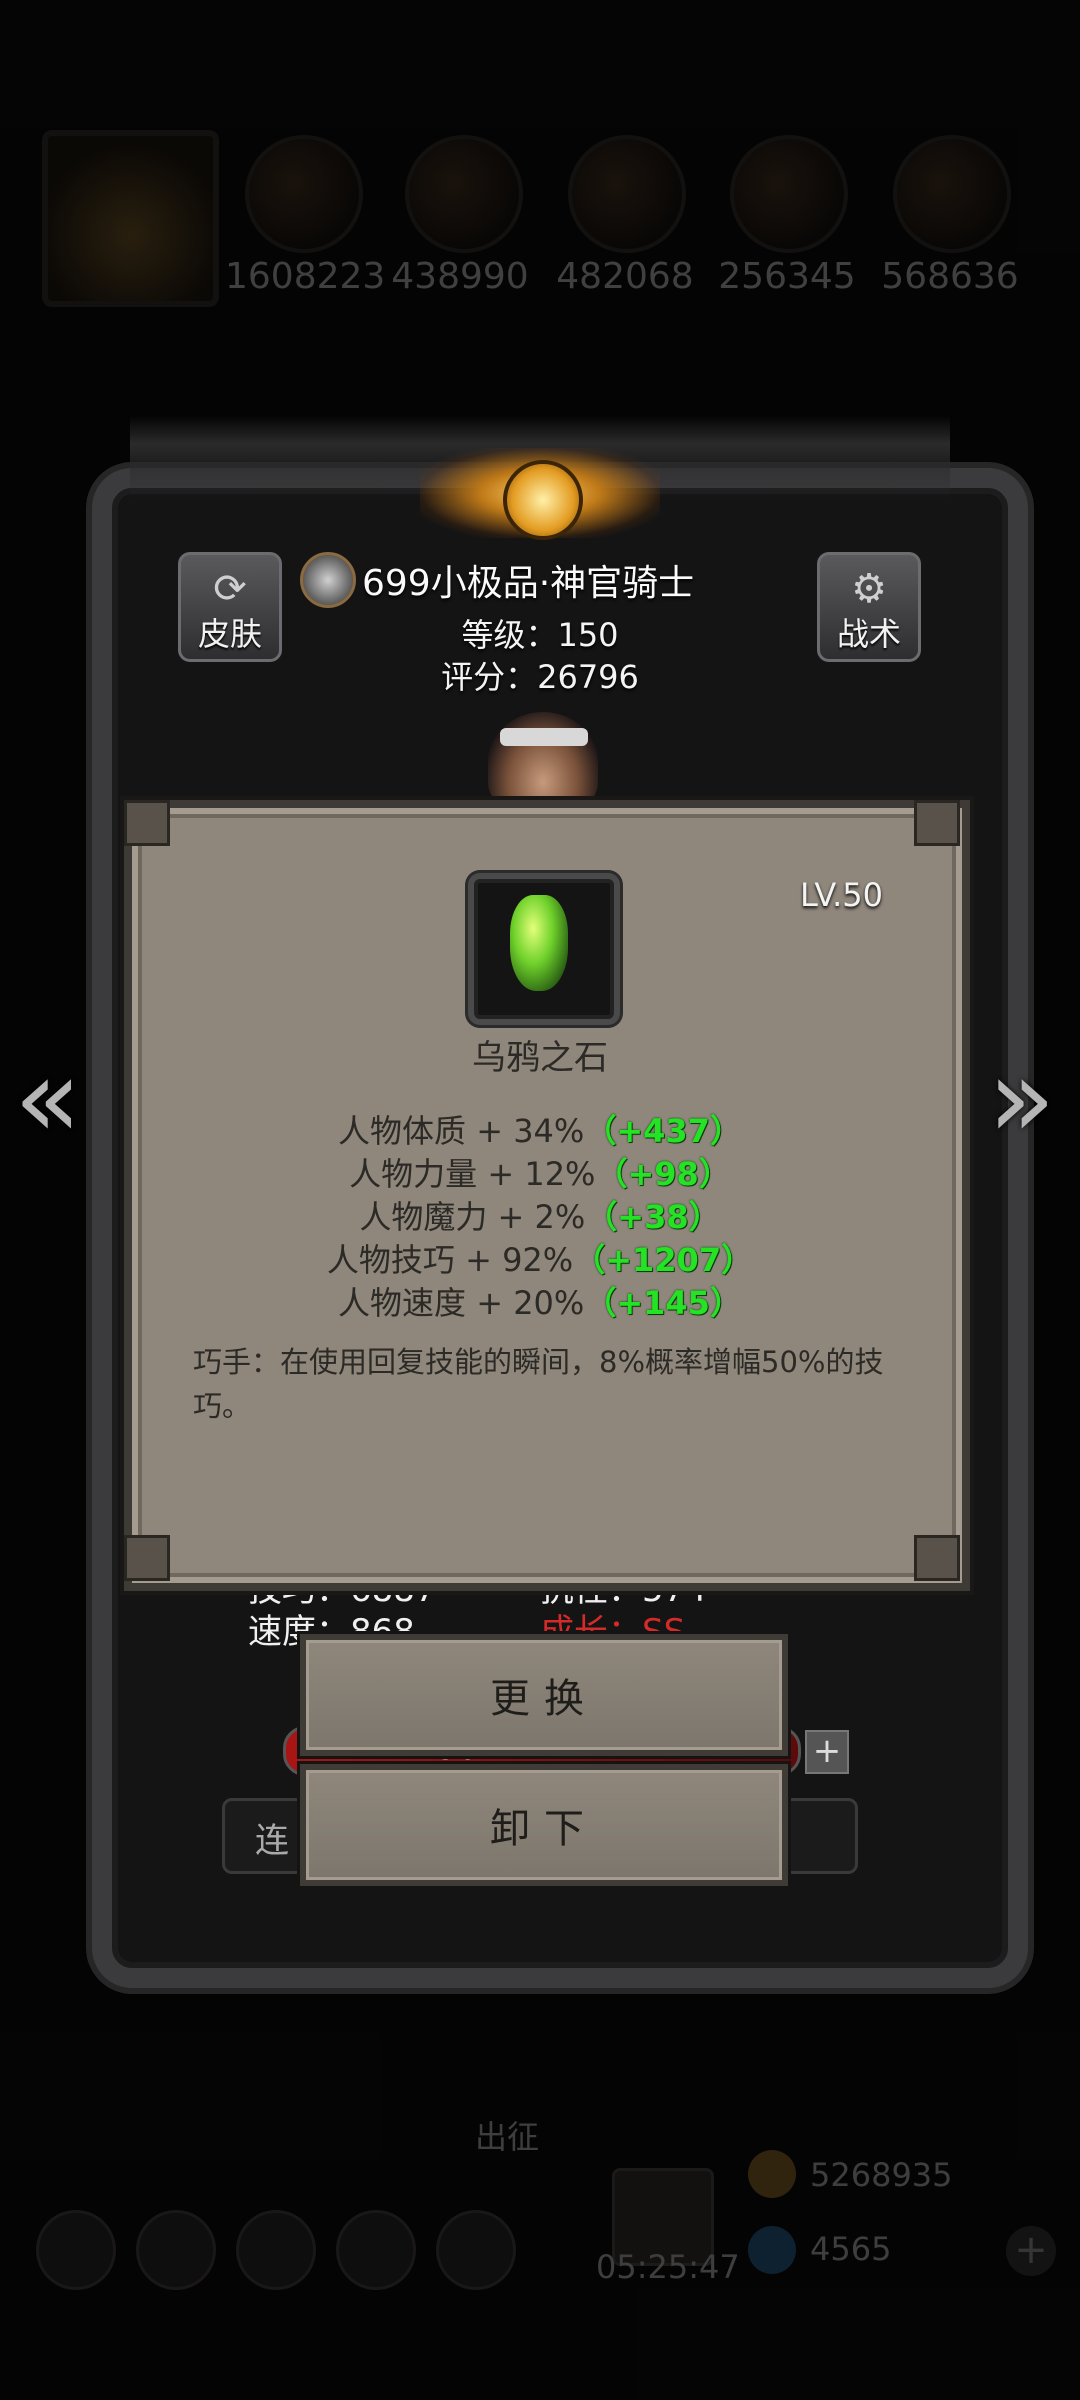 This screenshot has width=1080, height=2400. Describe the element at coordinates (950, 276) in the screenshot. I see `resource-value-5: 568636` at that location.